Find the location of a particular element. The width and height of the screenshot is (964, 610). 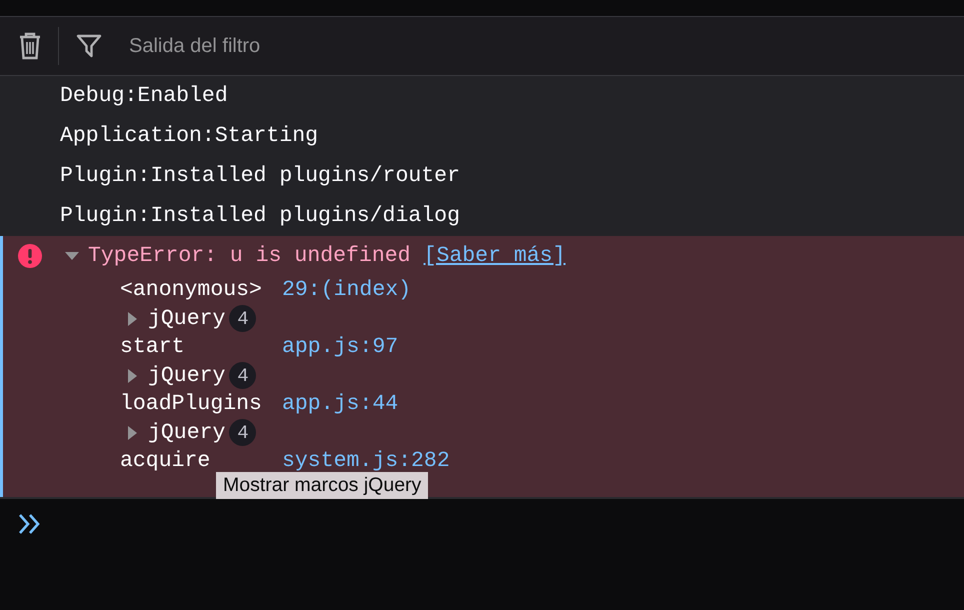

function-name: loadPlugins is located at coordinates (191, 404).